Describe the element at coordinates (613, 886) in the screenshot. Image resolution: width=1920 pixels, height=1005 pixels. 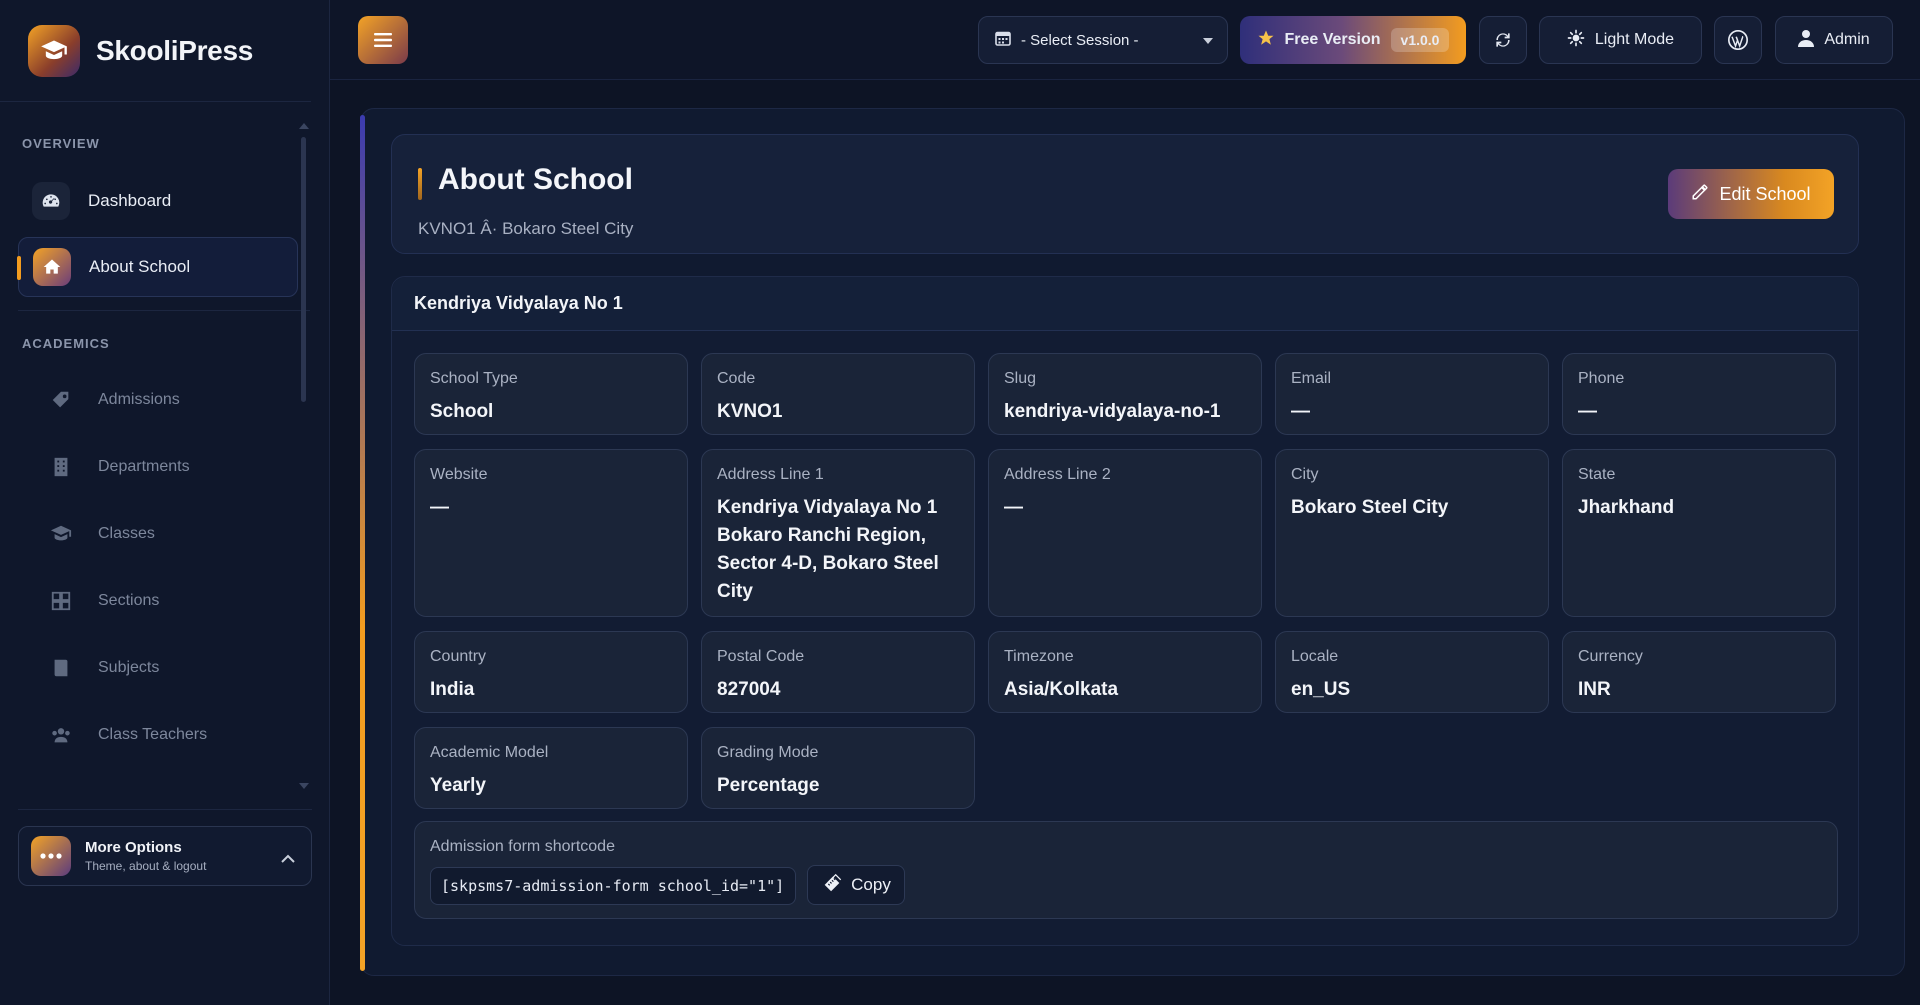
I see `shortcode-code: [skpsms7-admission-form school_id="1"]` at that location.